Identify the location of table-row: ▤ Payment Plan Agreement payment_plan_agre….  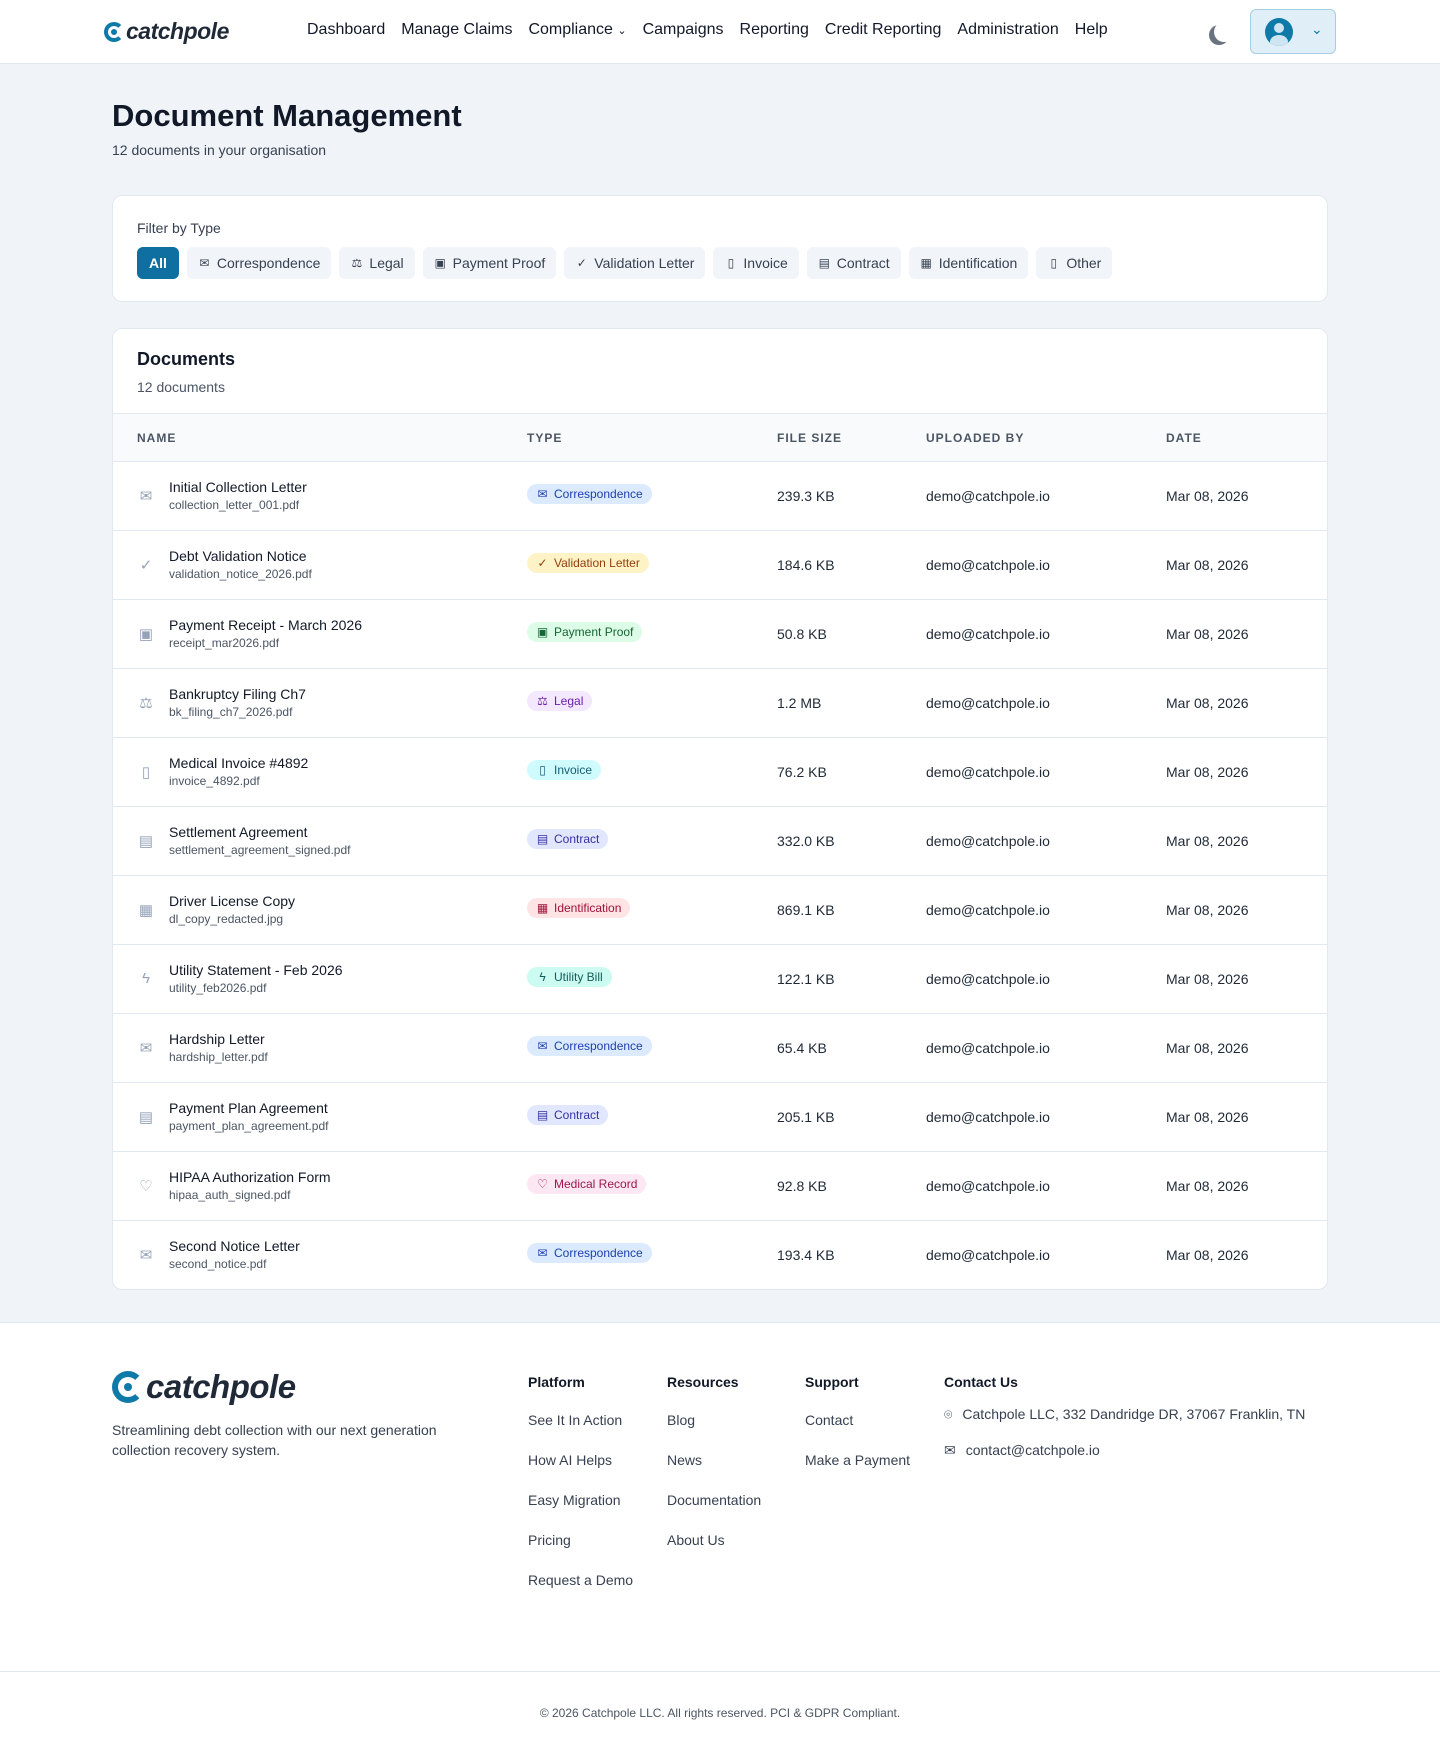
(720, 1117).